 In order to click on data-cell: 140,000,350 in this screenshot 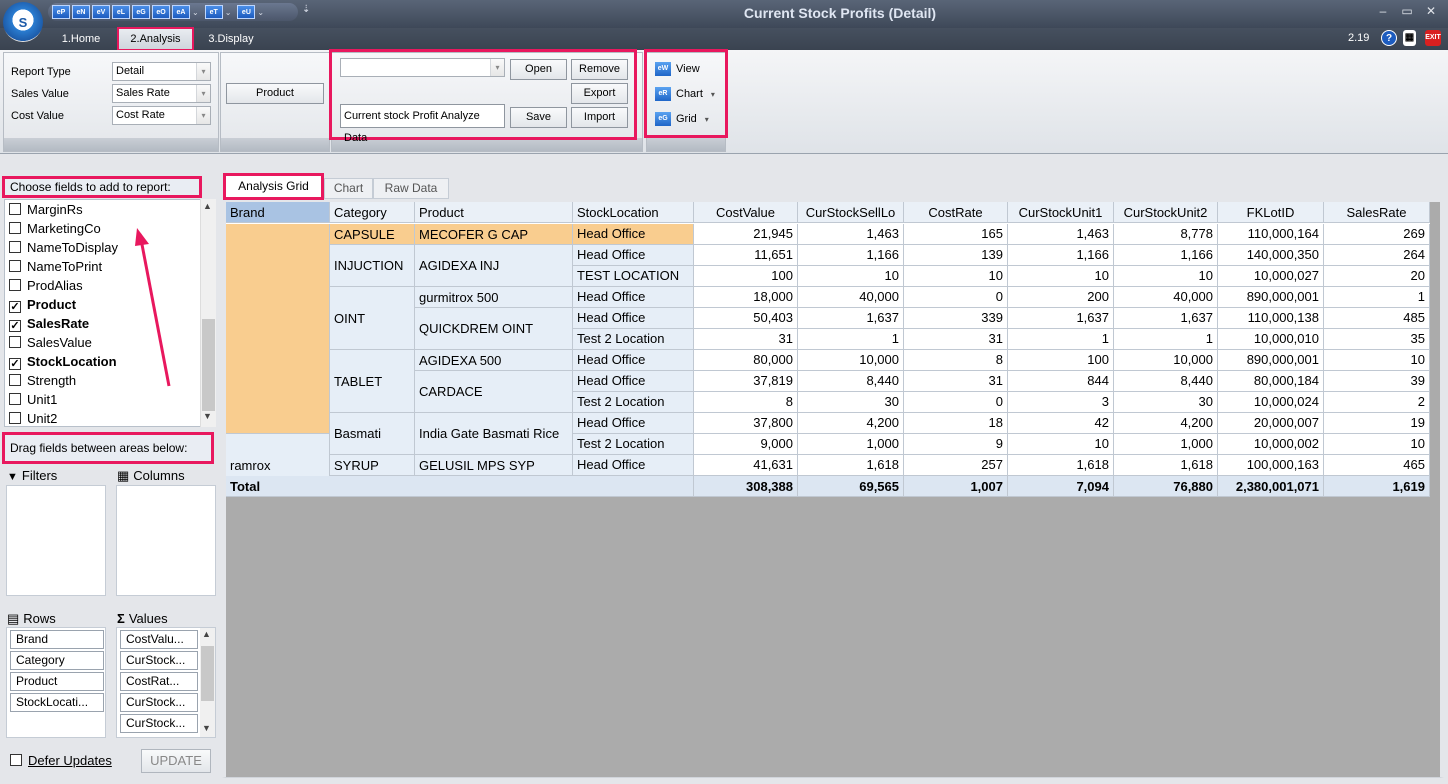, I will do `click(1271, 255)`.